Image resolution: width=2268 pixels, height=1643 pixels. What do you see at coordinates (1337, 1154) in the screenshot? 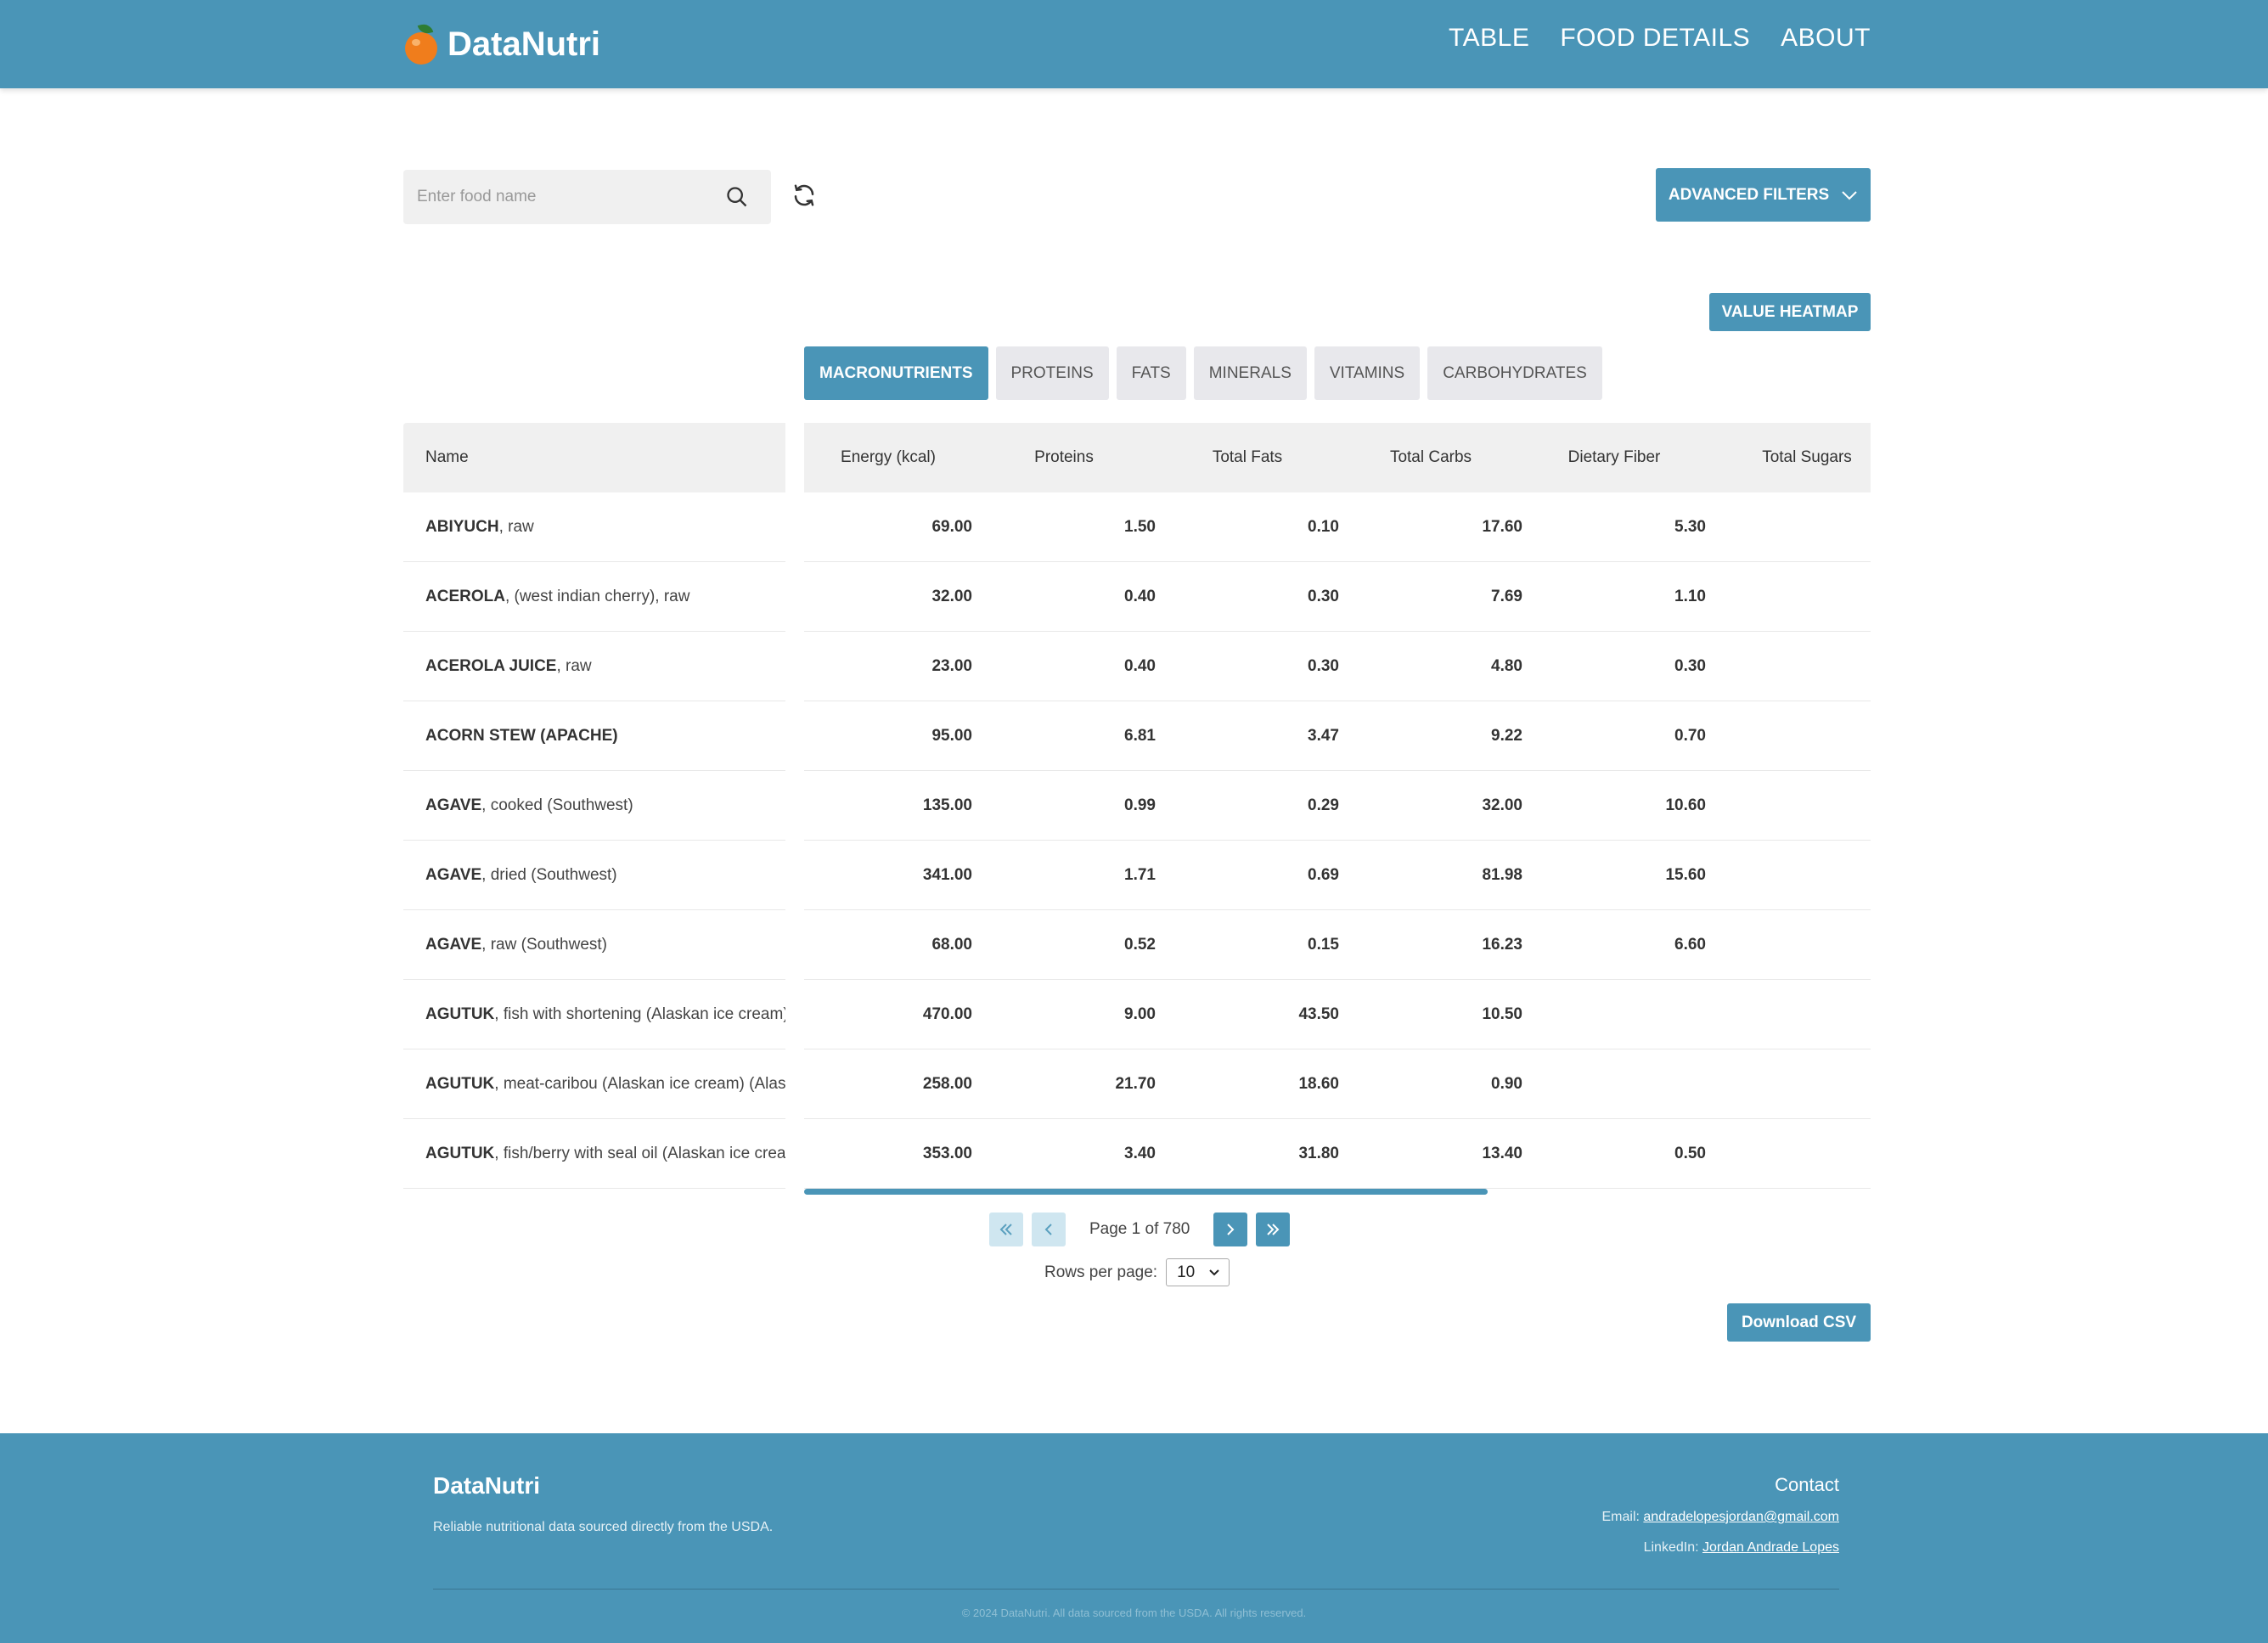
I see `table-row: 353.00 3.40 31.80 13.40 0.50` at bounding box center [1337, 1154].